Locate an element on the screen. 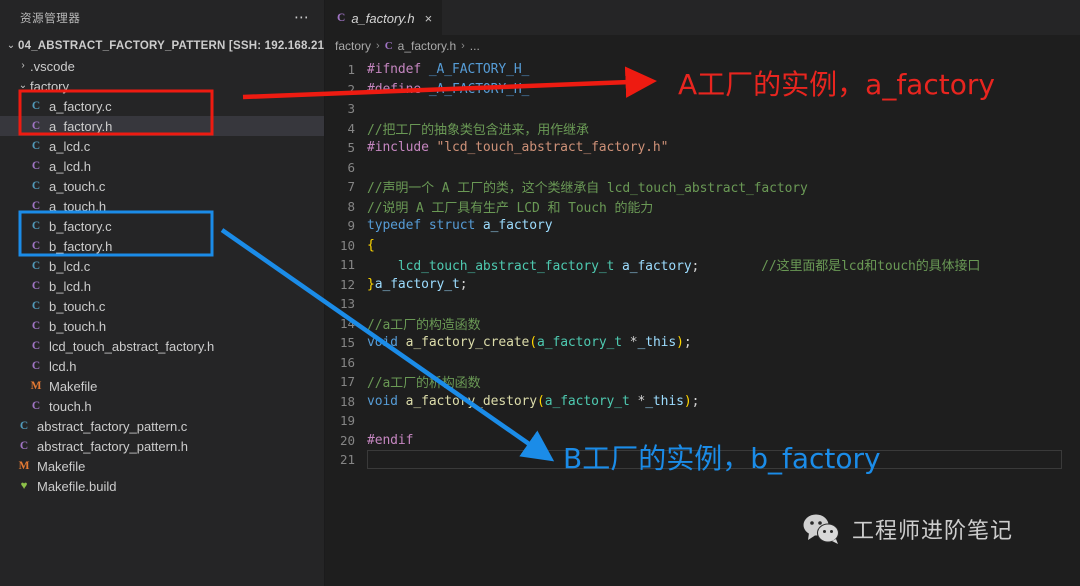 The height and width of the screenshot is (586, 1080). tab-label: a_factory.h is located at coordinates (383, 18).